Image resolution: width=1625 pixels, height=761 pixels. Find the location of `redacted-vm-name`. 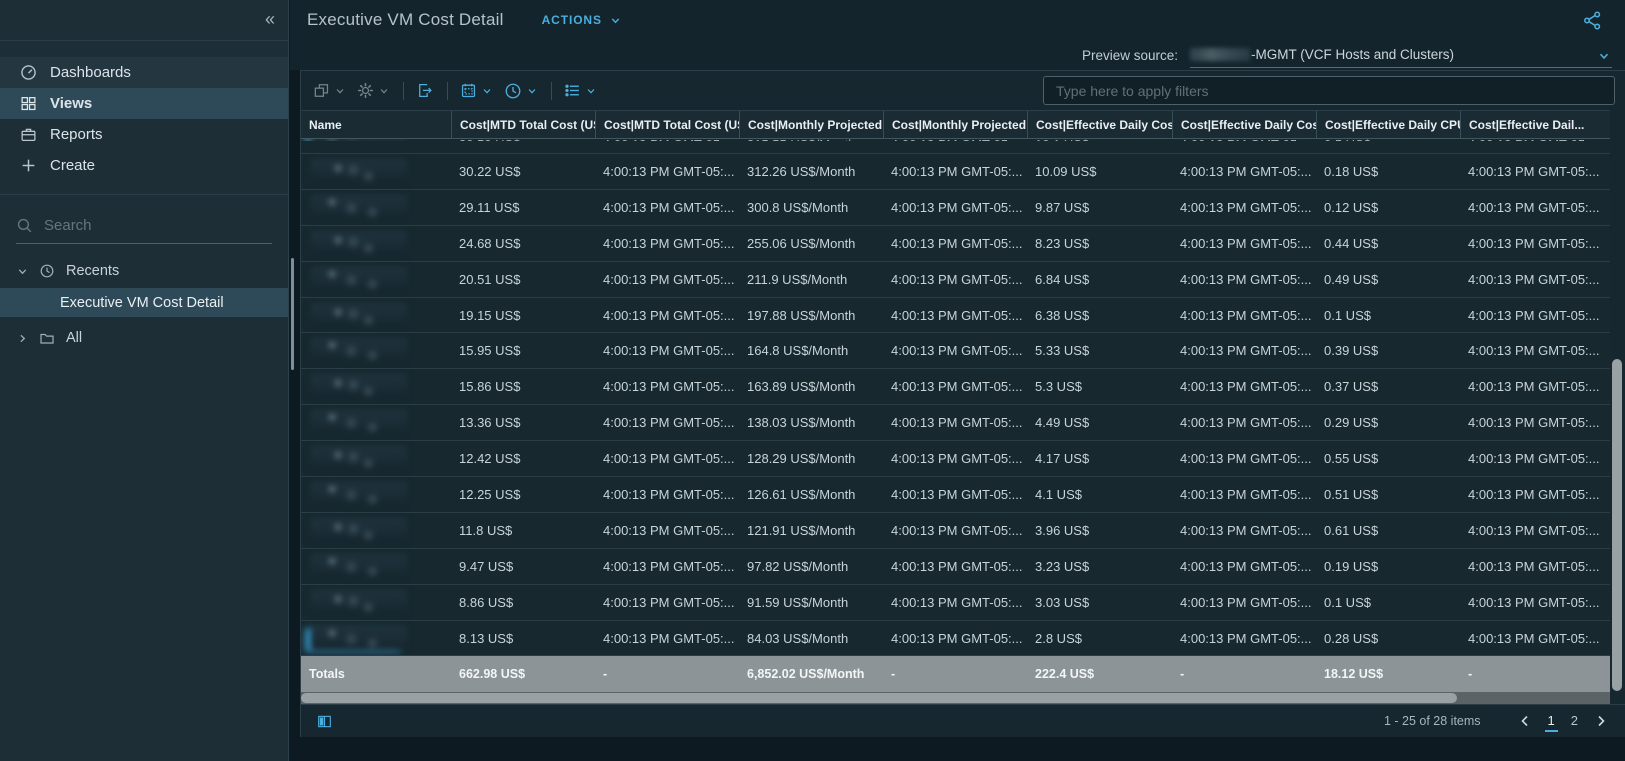

redacted-vm-name is located at coordinates (359, 529).